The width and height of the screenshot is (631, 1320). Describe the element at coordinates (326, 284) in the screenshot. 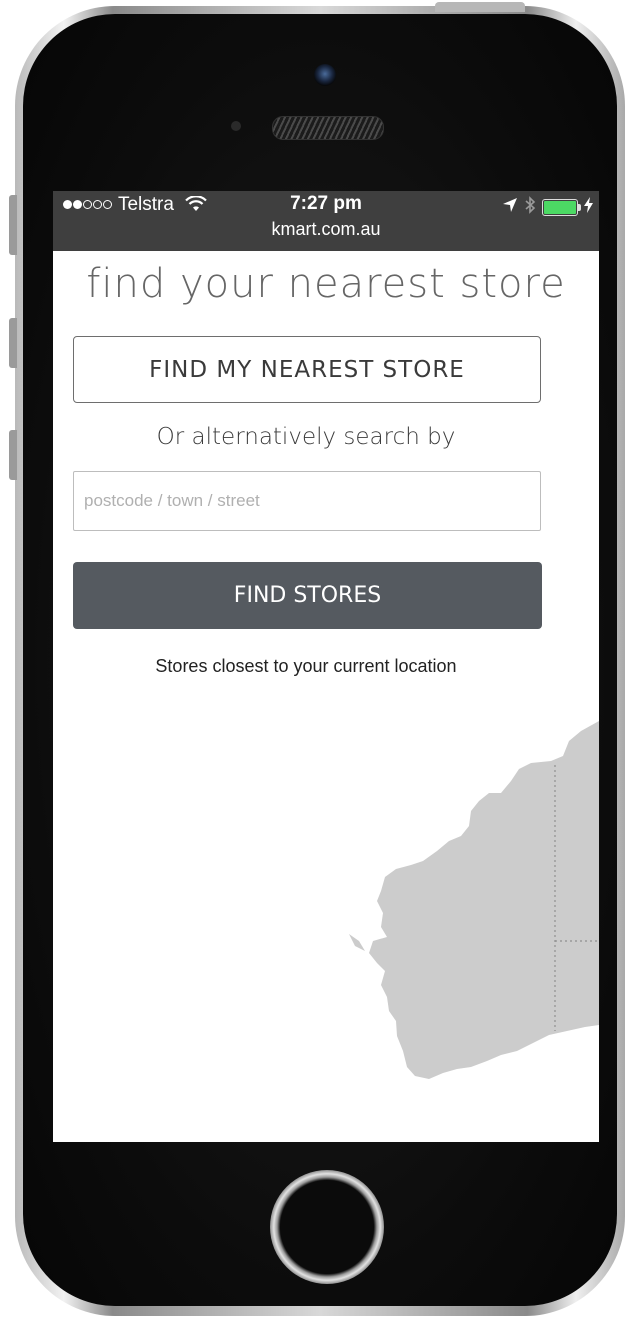

I see `page-title: find your nearest store` at that location.